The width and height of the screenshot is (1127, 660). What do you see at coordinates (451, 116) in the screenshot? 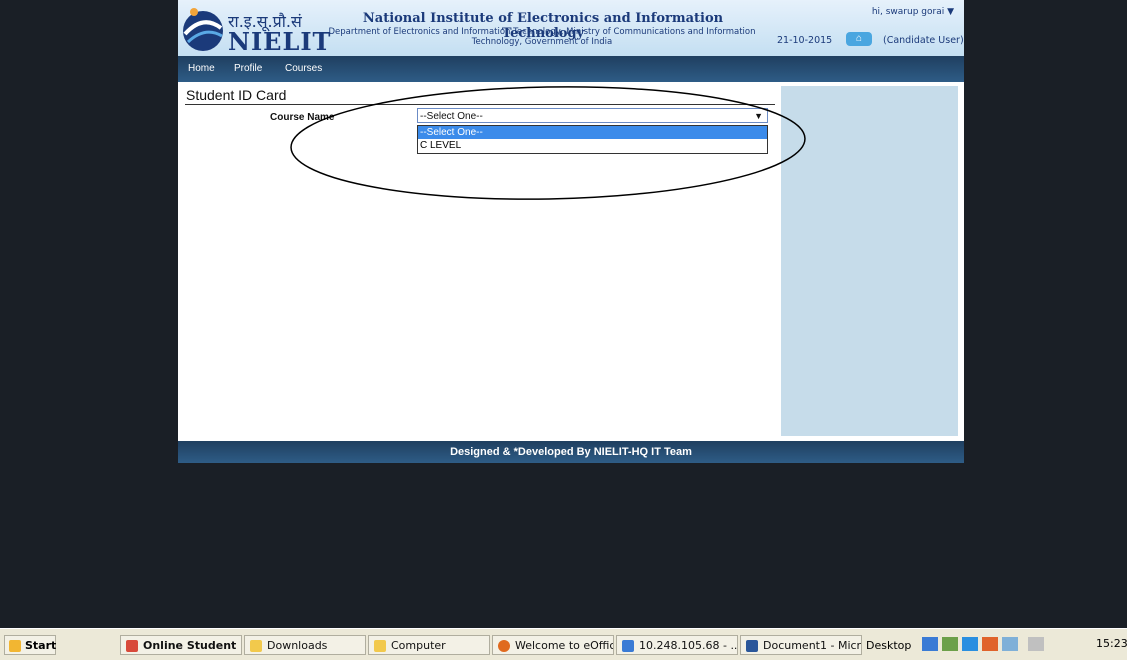
I see `course-select-value: --Select One--` at bounding box center [451, 116].